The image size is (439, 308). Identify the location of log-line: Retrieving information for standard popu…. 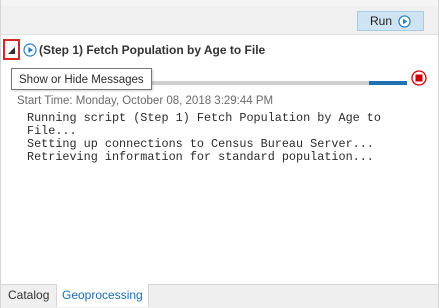
(200, 157).